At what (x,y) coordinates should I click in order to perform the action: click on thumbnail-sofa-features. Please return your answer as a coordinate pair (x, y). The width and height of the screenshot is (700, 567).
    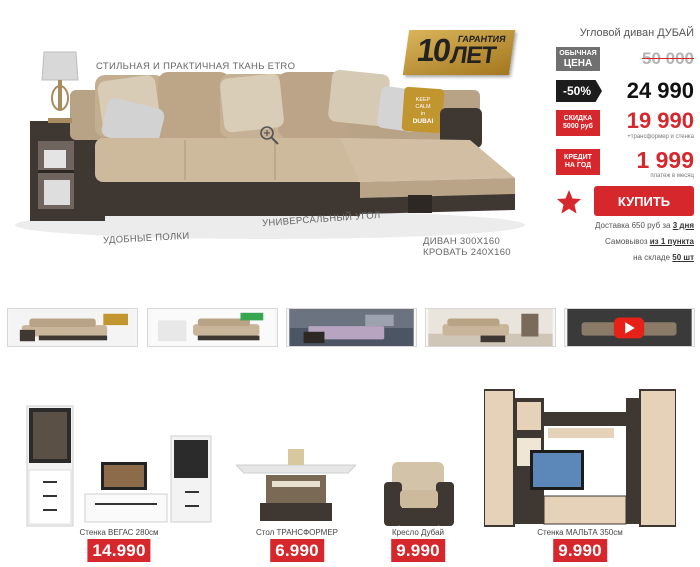
    Looking at the image, I should click on (212, 327).